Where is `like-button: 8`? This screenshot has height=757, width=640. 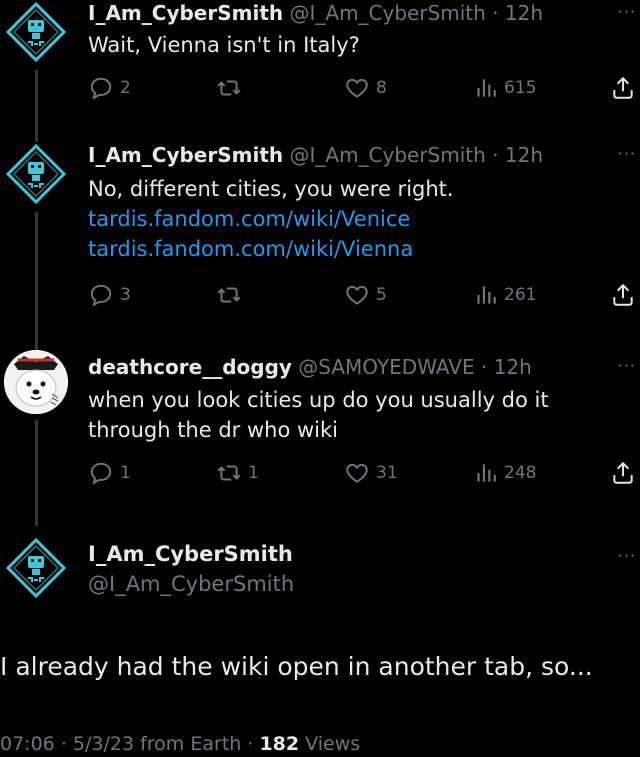
like-button: 8 is located at coordinates (365, 88).